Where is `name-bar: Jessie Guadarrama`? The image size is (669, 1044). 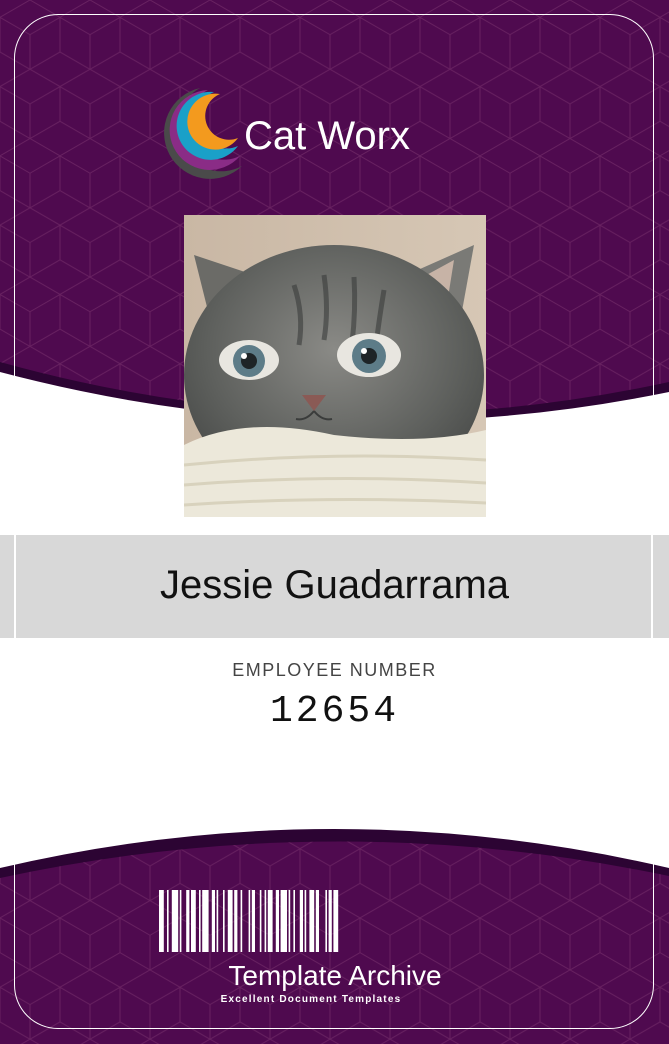 name-bar: Jessie Guadarrama is located at coordinates (334, 586).